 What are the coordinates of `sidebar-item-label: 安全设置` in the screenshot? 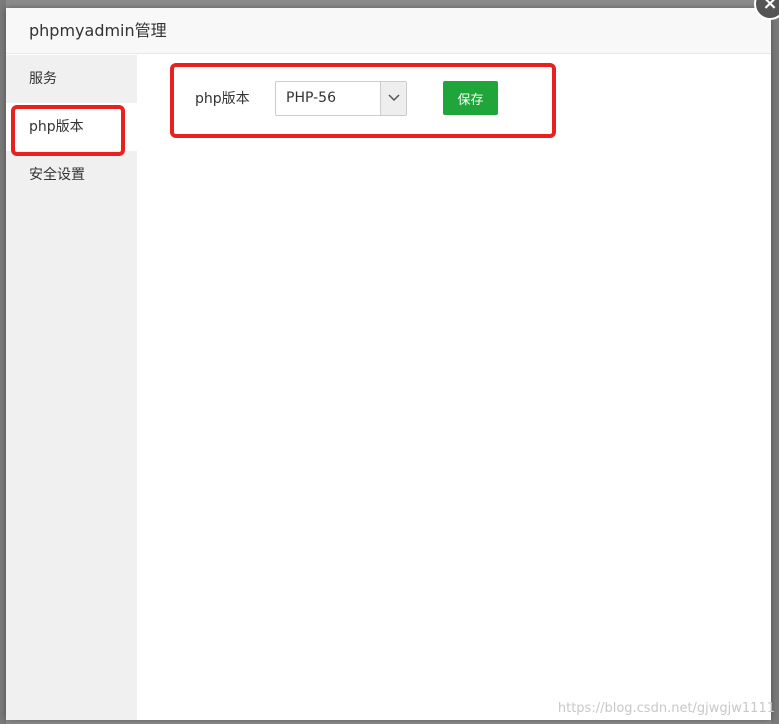 It's located at (57, 175).